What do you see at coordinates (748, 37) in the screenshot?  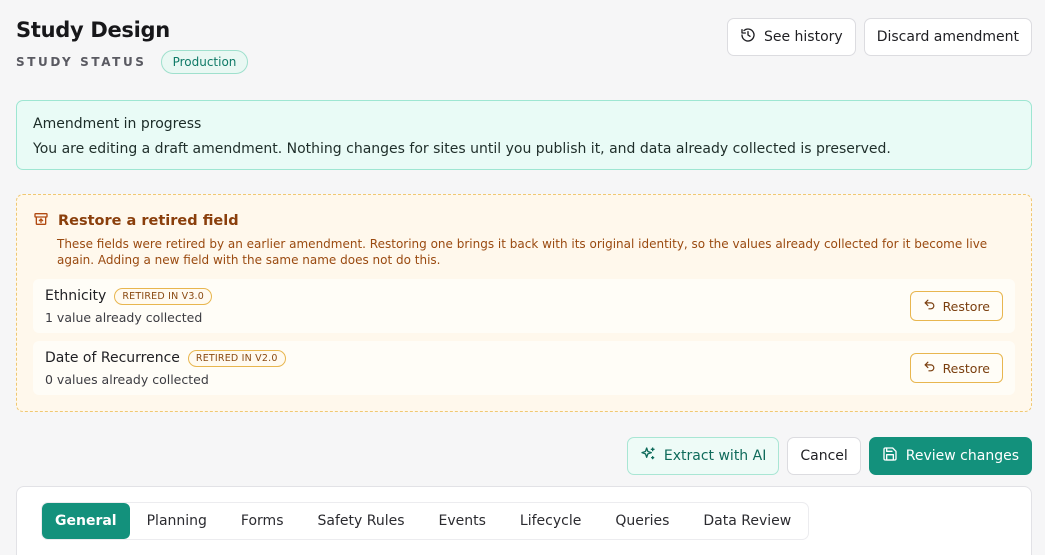 I see `history-icon` at bounding box center [748, 37].